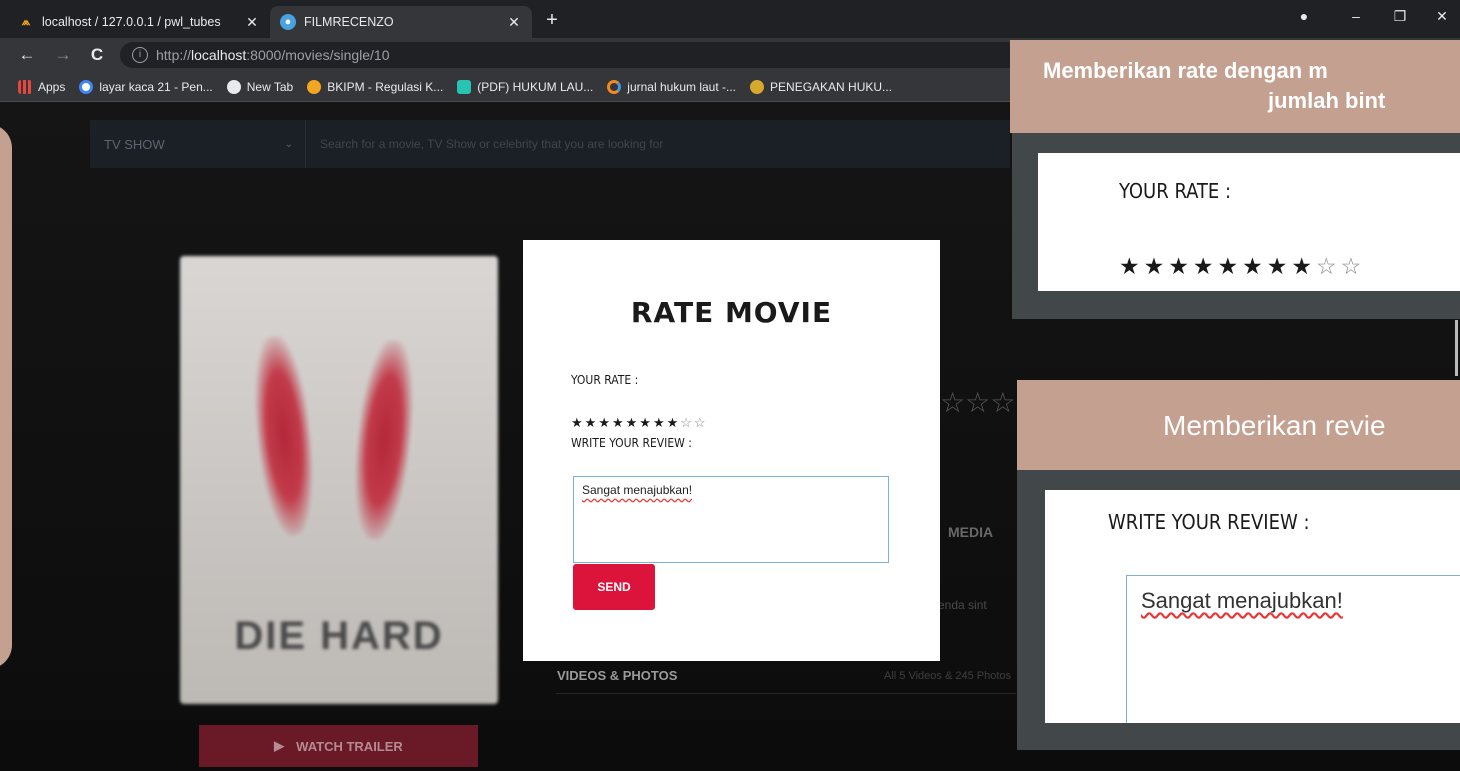 The width and height of the screenshot is (1460, 771). I want to click on info-icon: i, so click(140, 55).